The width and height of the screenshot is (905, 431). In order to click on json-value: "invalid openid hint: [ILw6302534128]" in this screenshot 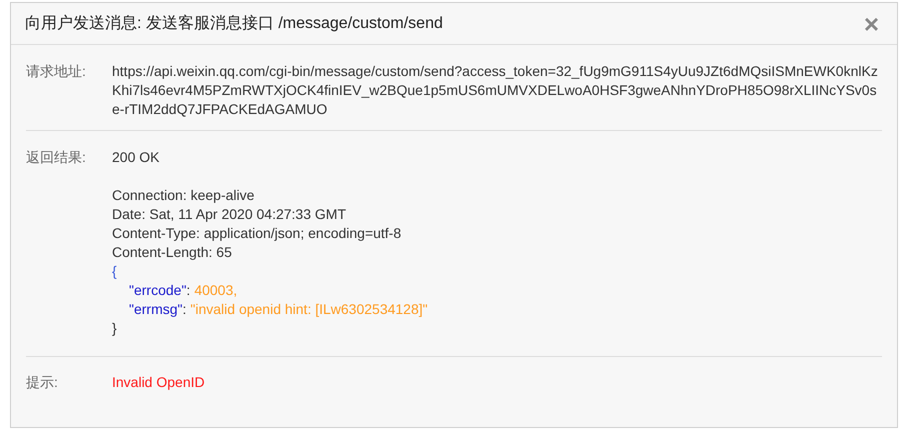, I will do `click(309, 309)`.